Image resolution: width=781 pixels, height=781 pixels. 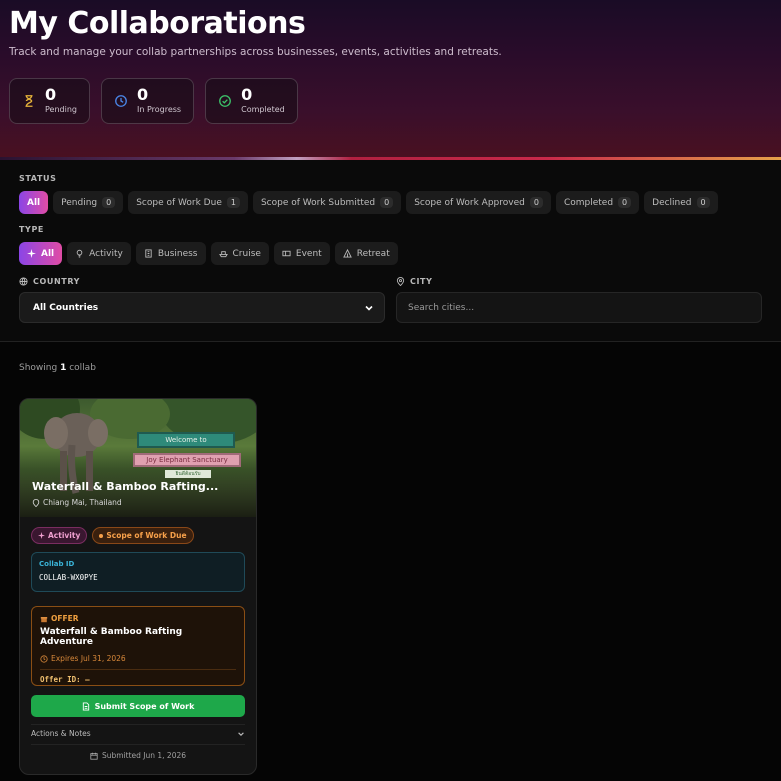 I want to click on actions-notes-label: Actions & Notes, so click(x=61, y=733).